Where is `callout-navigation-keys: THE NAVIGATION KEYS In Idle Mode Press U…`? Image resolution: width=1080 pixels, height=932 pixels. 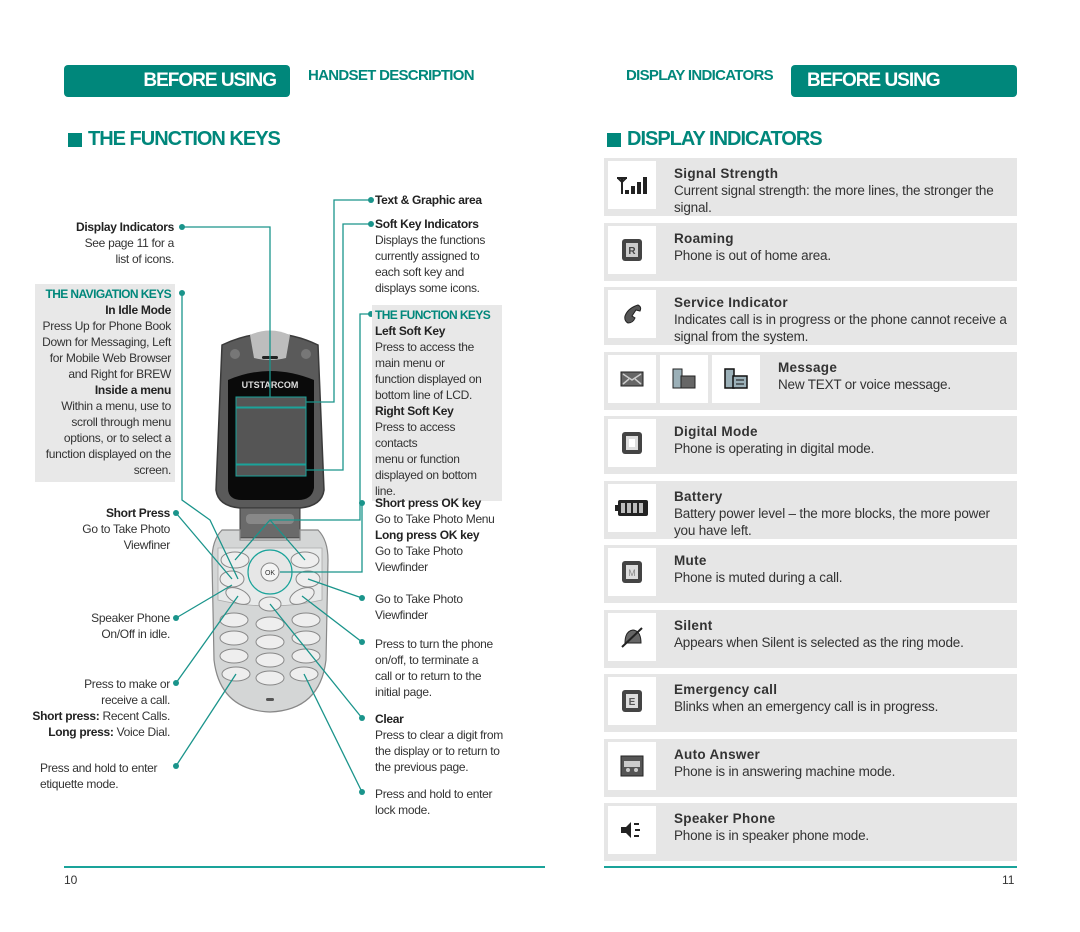
callout-navigation-keys: THE NAVIGATION KEYS In Idle Mode Press U… is located at coordinates (105, 383).